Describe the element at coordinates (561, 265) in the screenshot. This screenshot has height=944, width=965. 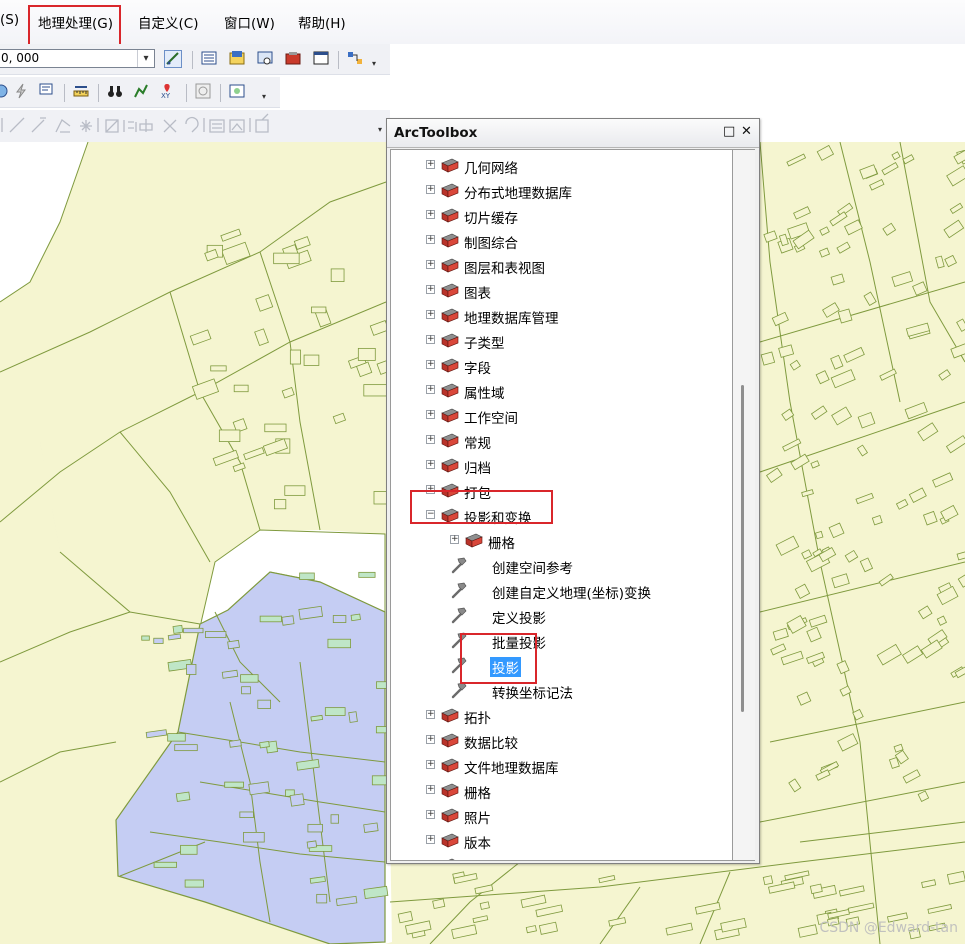
I see `toolbox-item: + 图层和表视图` at that location.